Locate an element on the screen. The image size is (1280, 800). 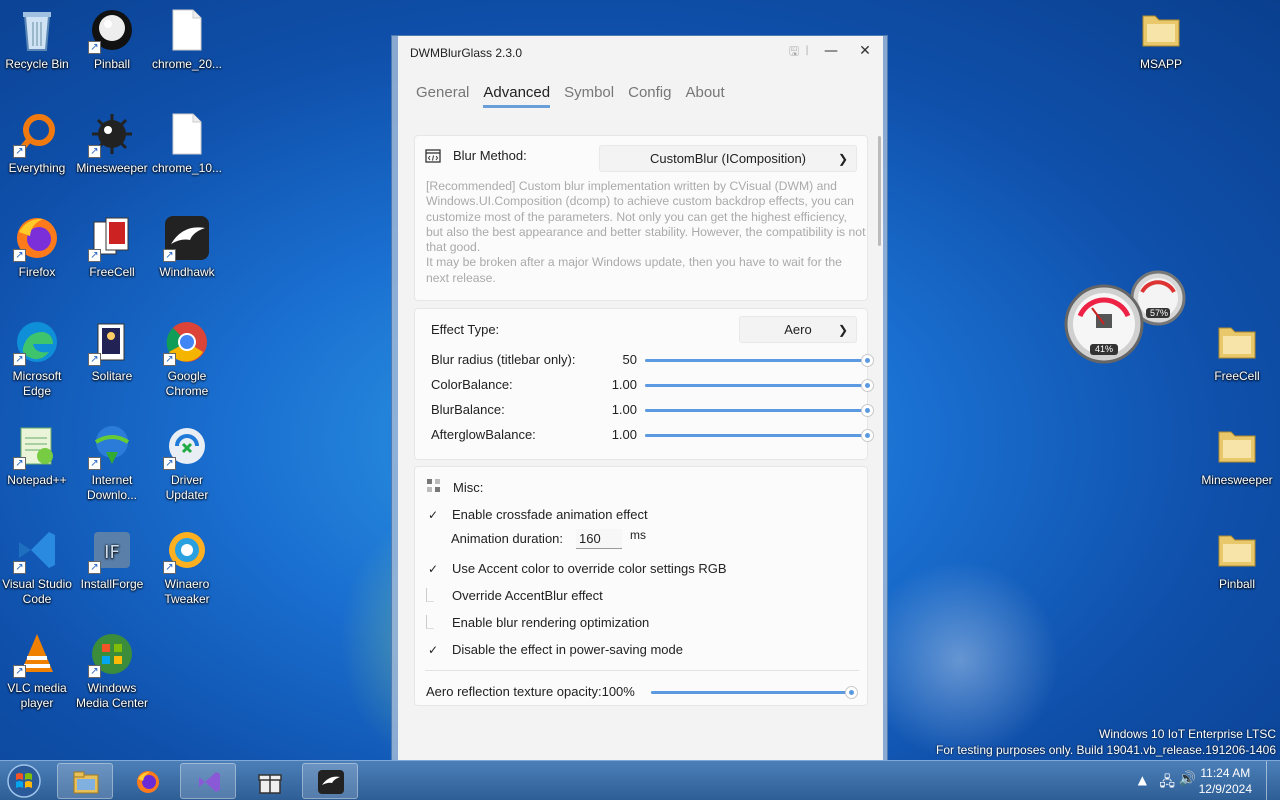
power-saving-label: Disable the effect in power-saving mode is located at coordinates (567, 649).